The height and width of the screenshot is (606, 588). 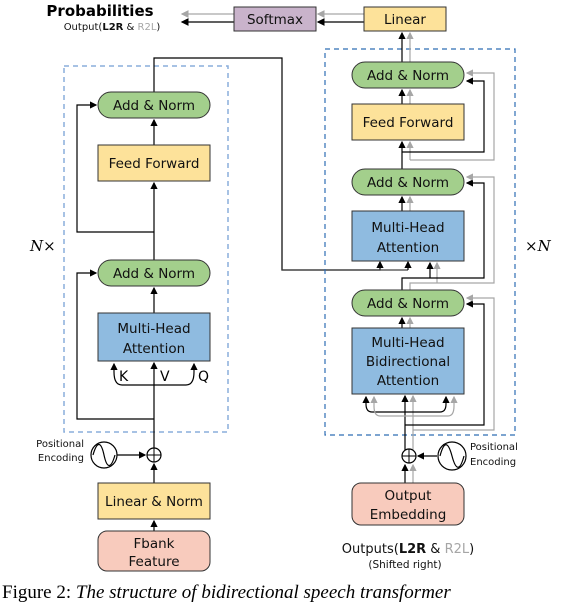 What do you see at coordinates (404, 565) in the screenshot?
I see `decoder-shifted-label: (Shifted right)` at bounding box center [404, 565].